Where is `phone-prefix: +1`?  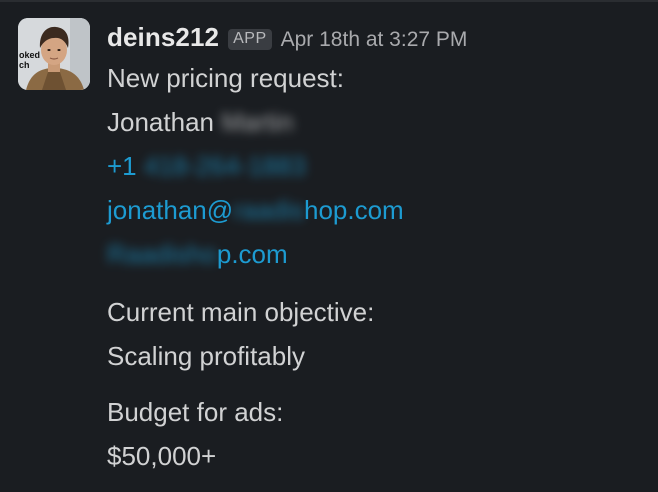 phone-prefix: +1 is located at coordinates (122, 166).